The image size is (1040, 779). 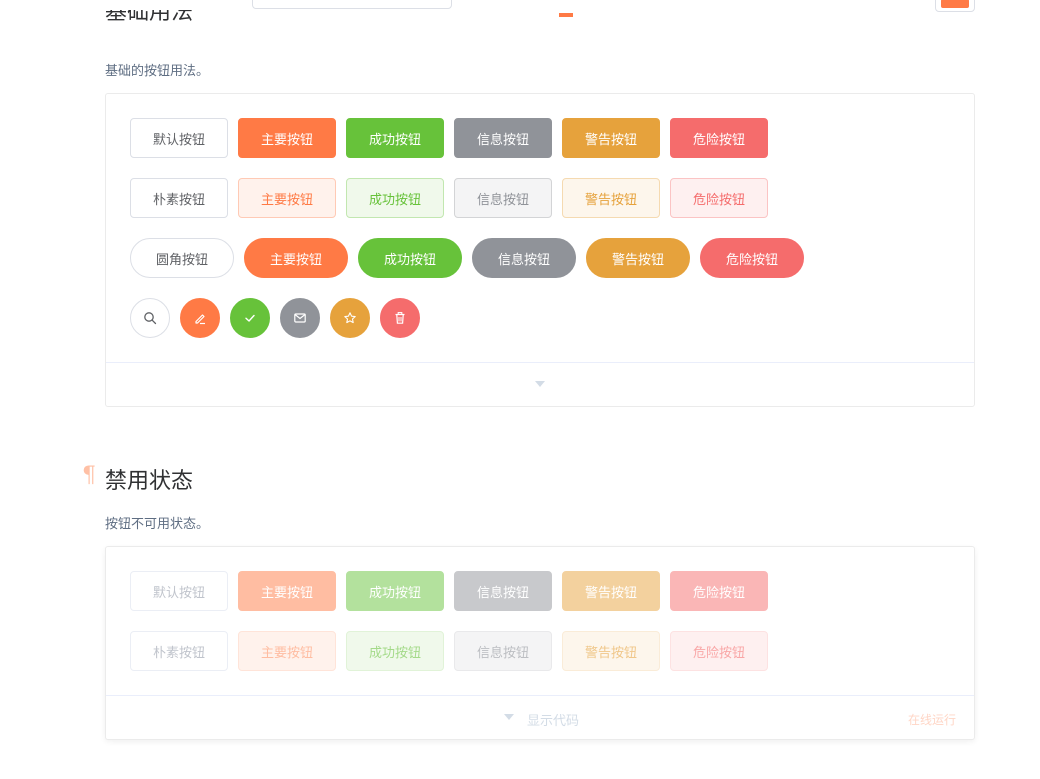 I want to click on section-description-basic: 基础的按钮用法。, so click(x=157, y=71).